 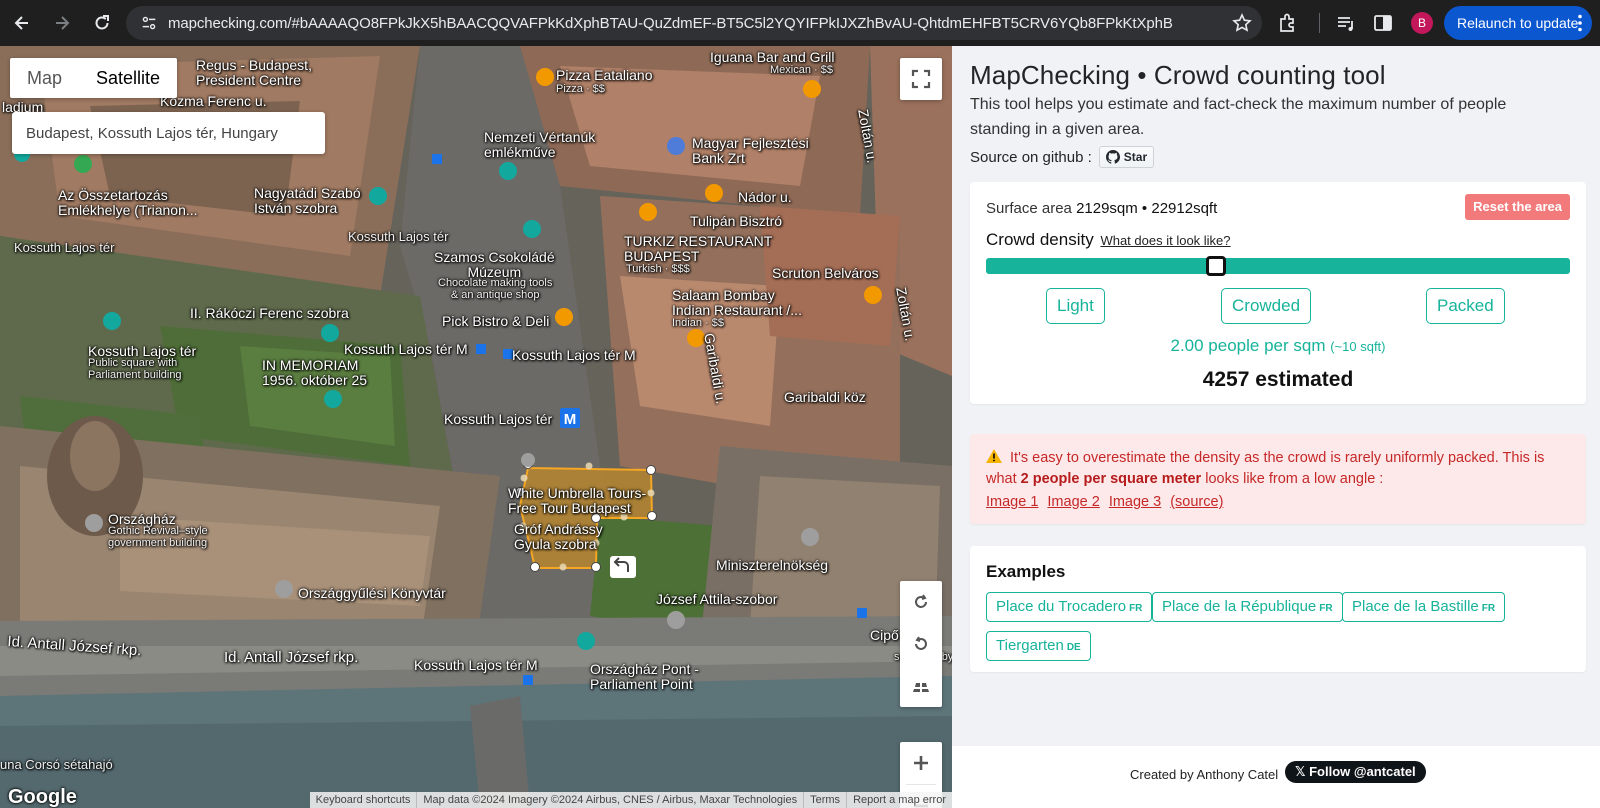 I want to click on map-label-iguana-sub: Mexican · $$, so click(x=801, y=70).